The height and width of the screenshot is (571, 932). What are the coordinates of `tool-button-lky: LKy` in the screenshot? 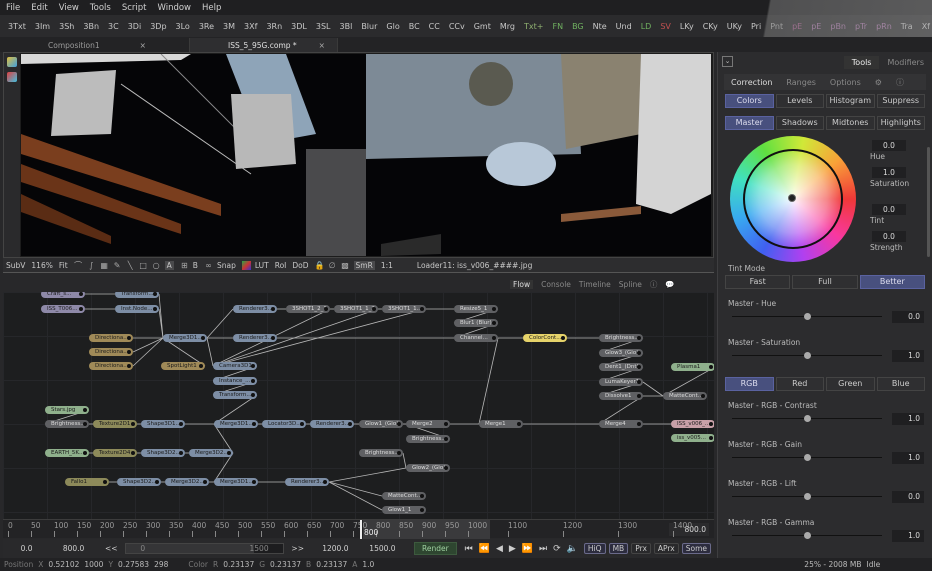 It's located at (687, 26).